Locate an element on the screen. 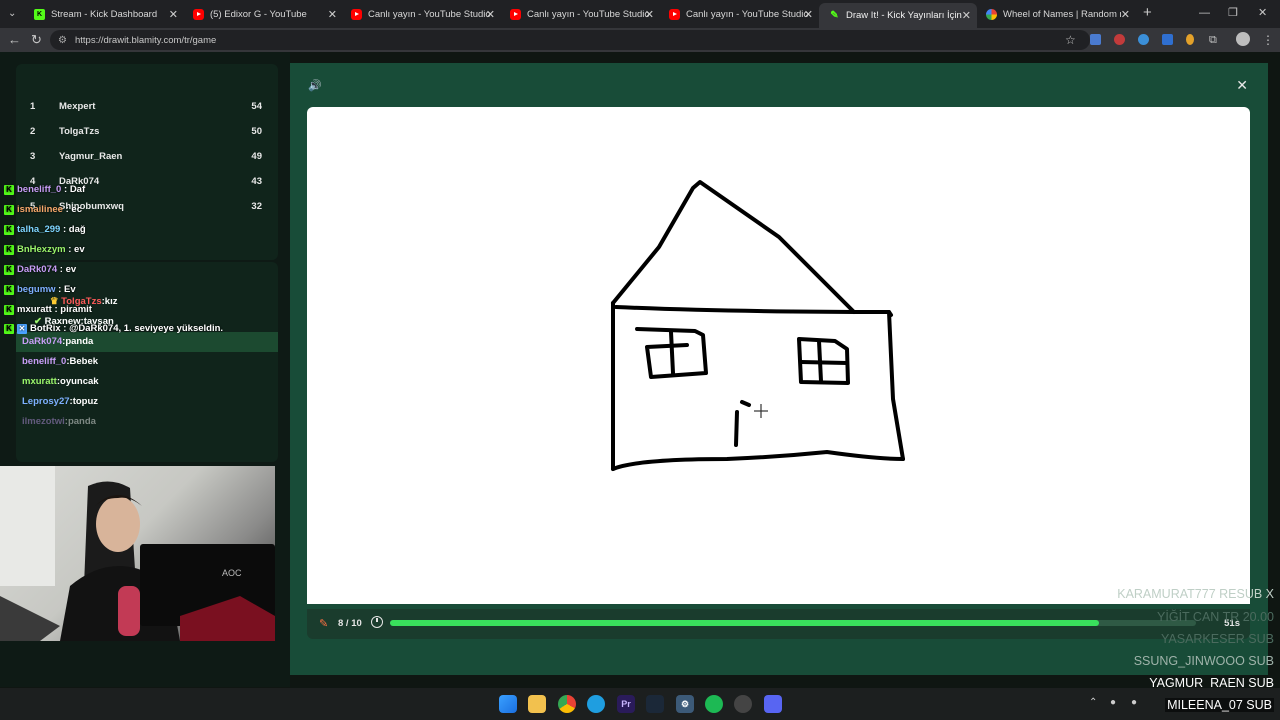  player-name: TolgaTzs is located at coordinates (79, 131).